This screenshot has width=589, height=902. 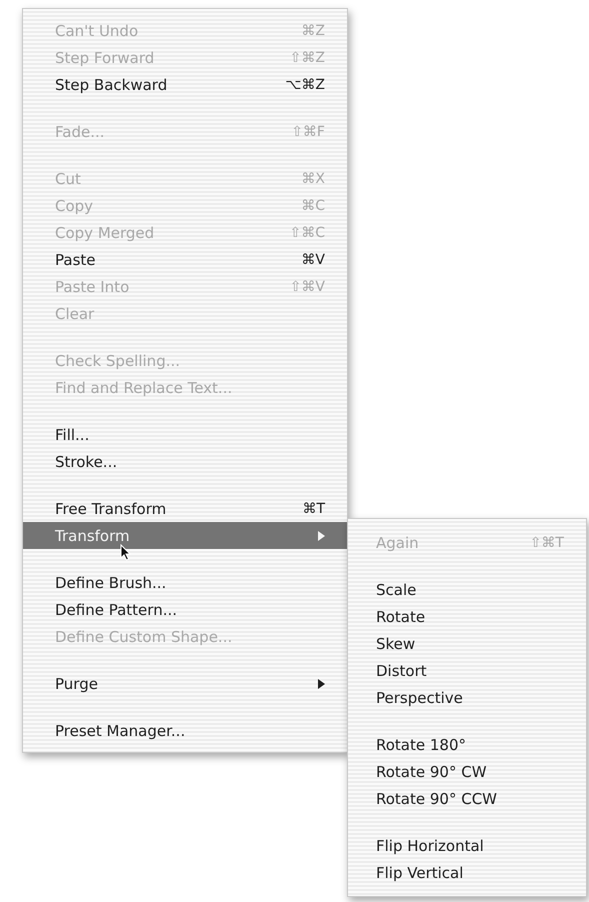 What do you see at coordinates (467, 872) in the screenshot?
I see `menu-item: Flip Vertical` at bounding box center [467, 872].